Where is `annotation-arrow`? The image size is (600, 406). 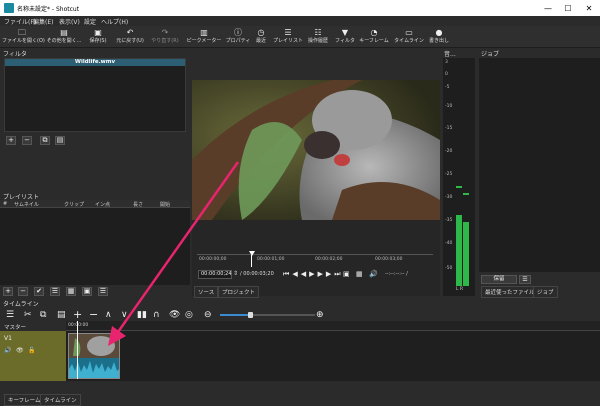
annotation-arrow is located at coordinates (174, 253).